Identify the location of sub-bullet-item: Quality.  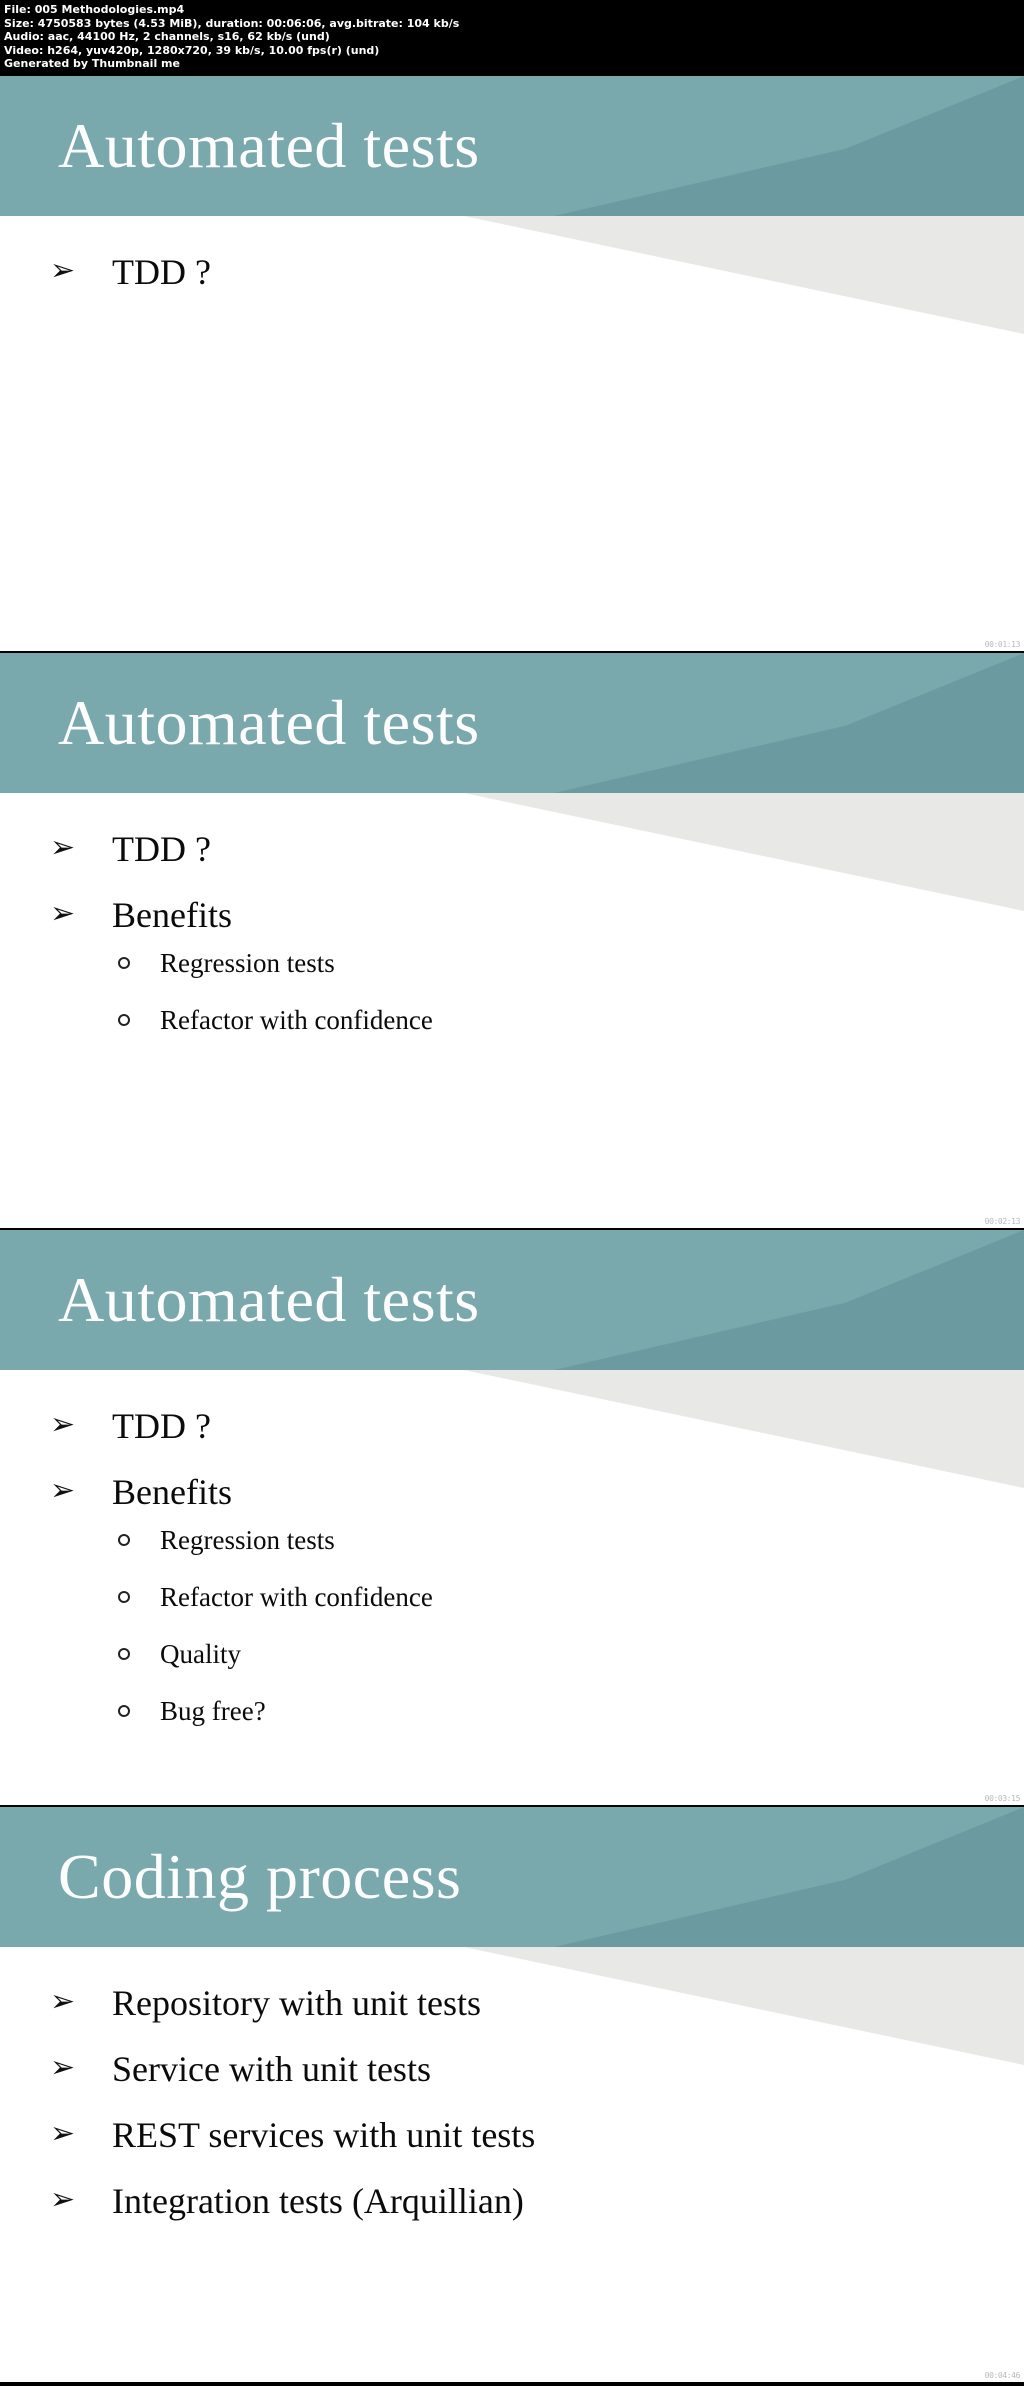
(568, 1654).